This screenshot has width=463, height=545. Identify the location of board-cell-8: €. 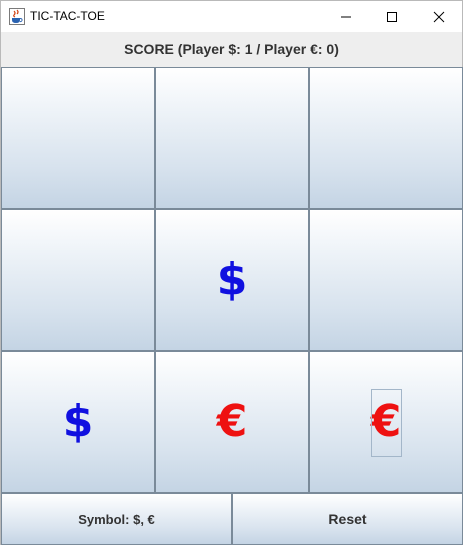
(232, 422).